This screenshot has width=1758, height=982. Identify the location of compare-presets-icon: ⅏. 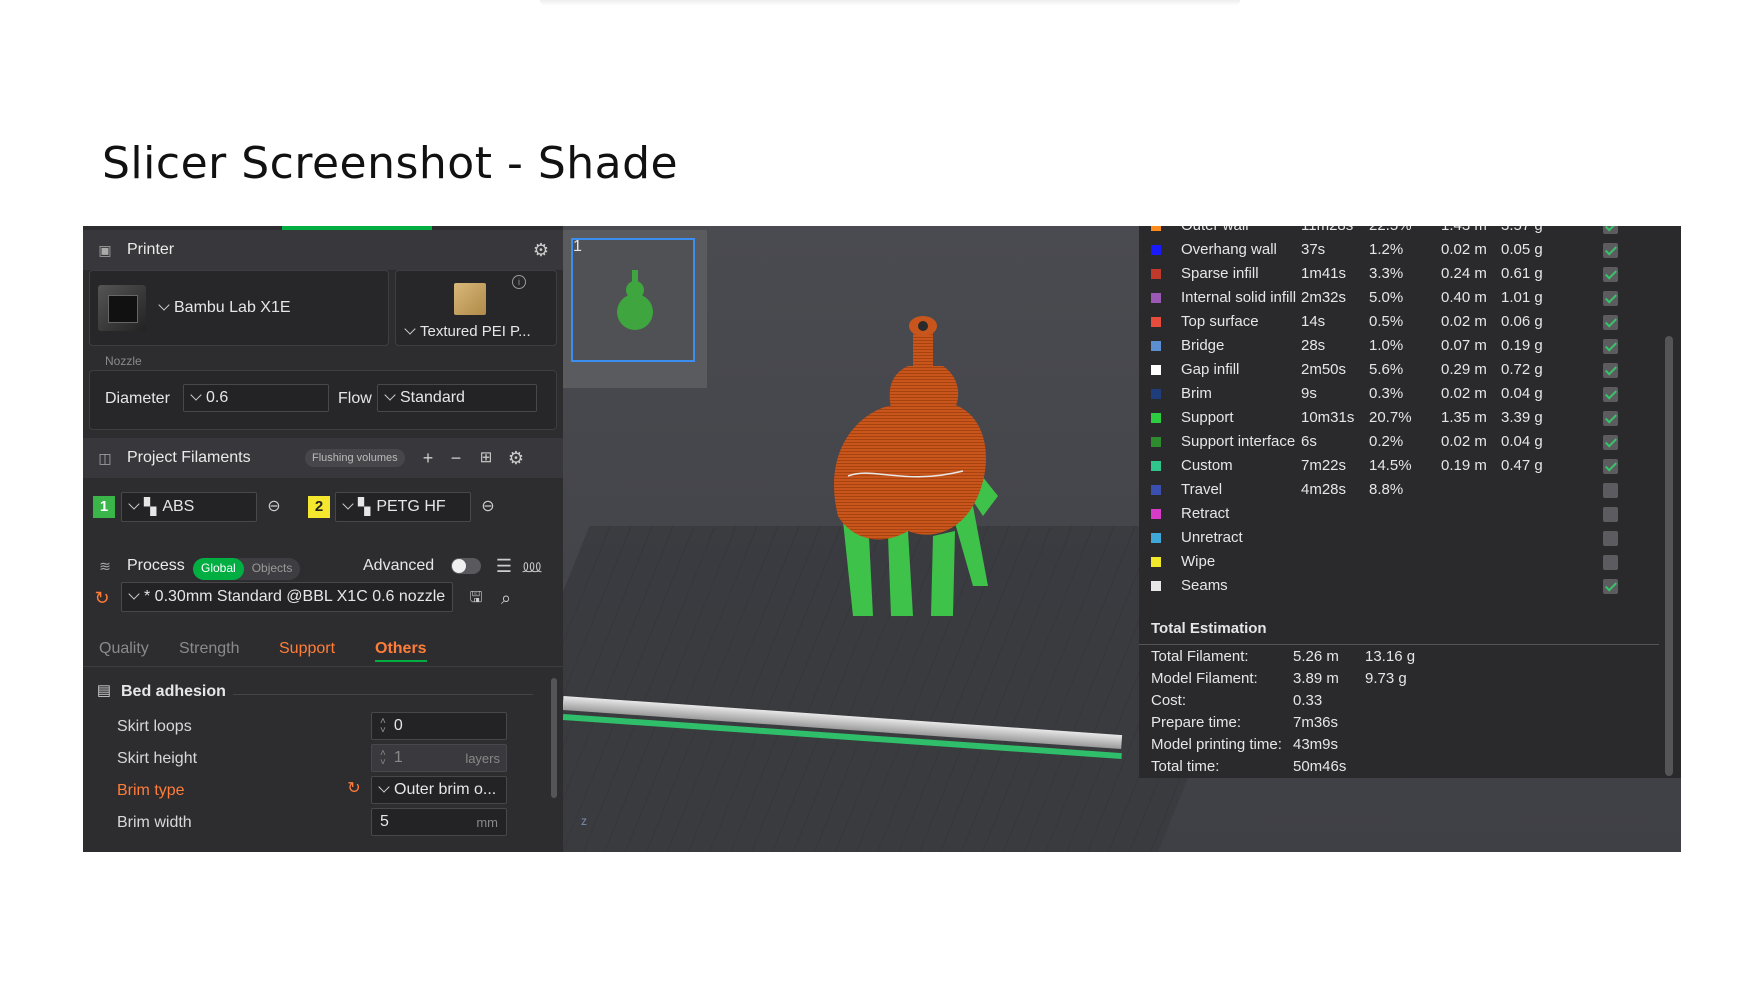
(532, 566).